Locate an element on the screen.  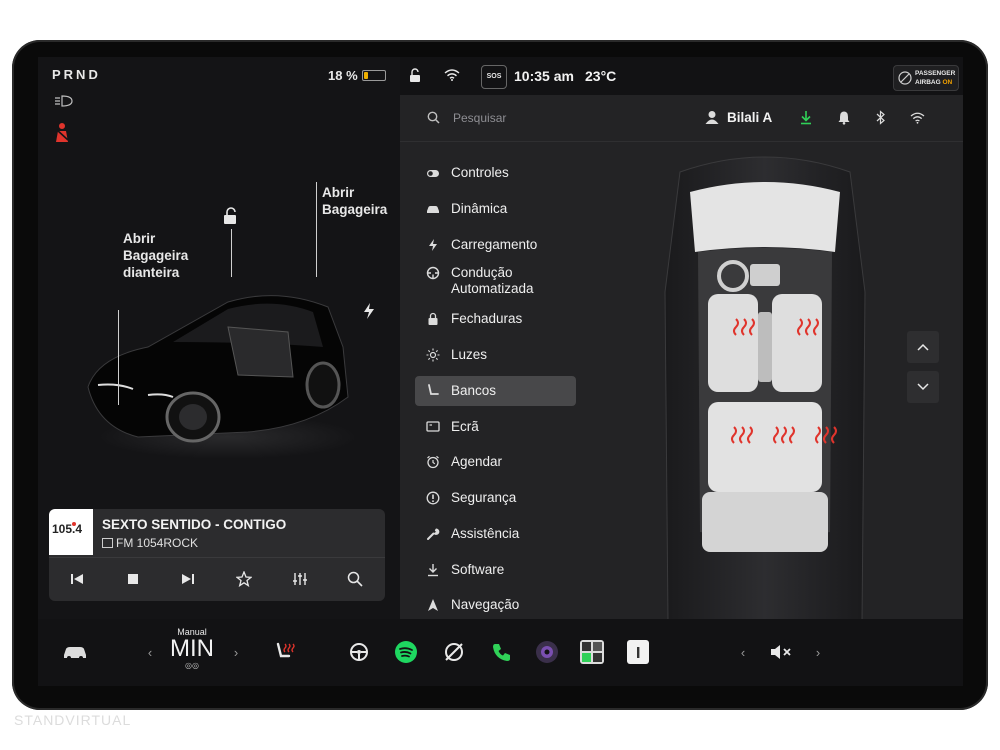
fan-speed-label: MIN is located at coordinates (192, 648).